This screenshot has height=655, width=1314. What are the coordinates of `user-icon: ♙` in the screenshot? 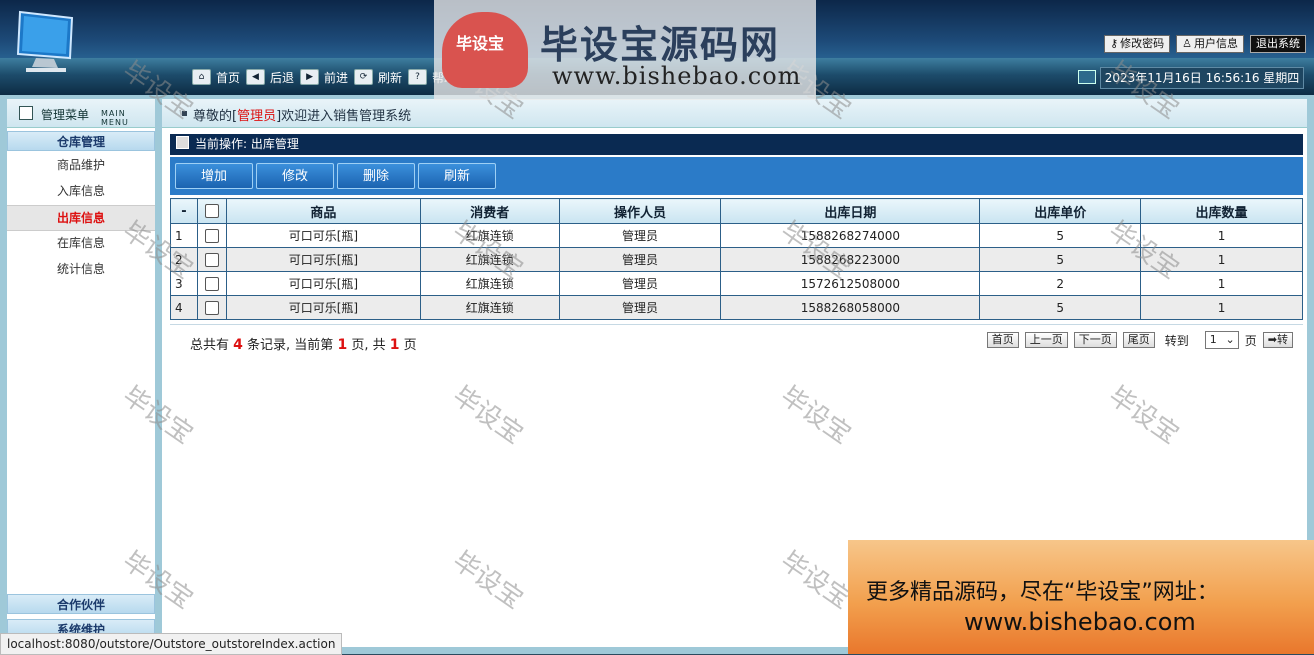 It's located at (1187, 43).